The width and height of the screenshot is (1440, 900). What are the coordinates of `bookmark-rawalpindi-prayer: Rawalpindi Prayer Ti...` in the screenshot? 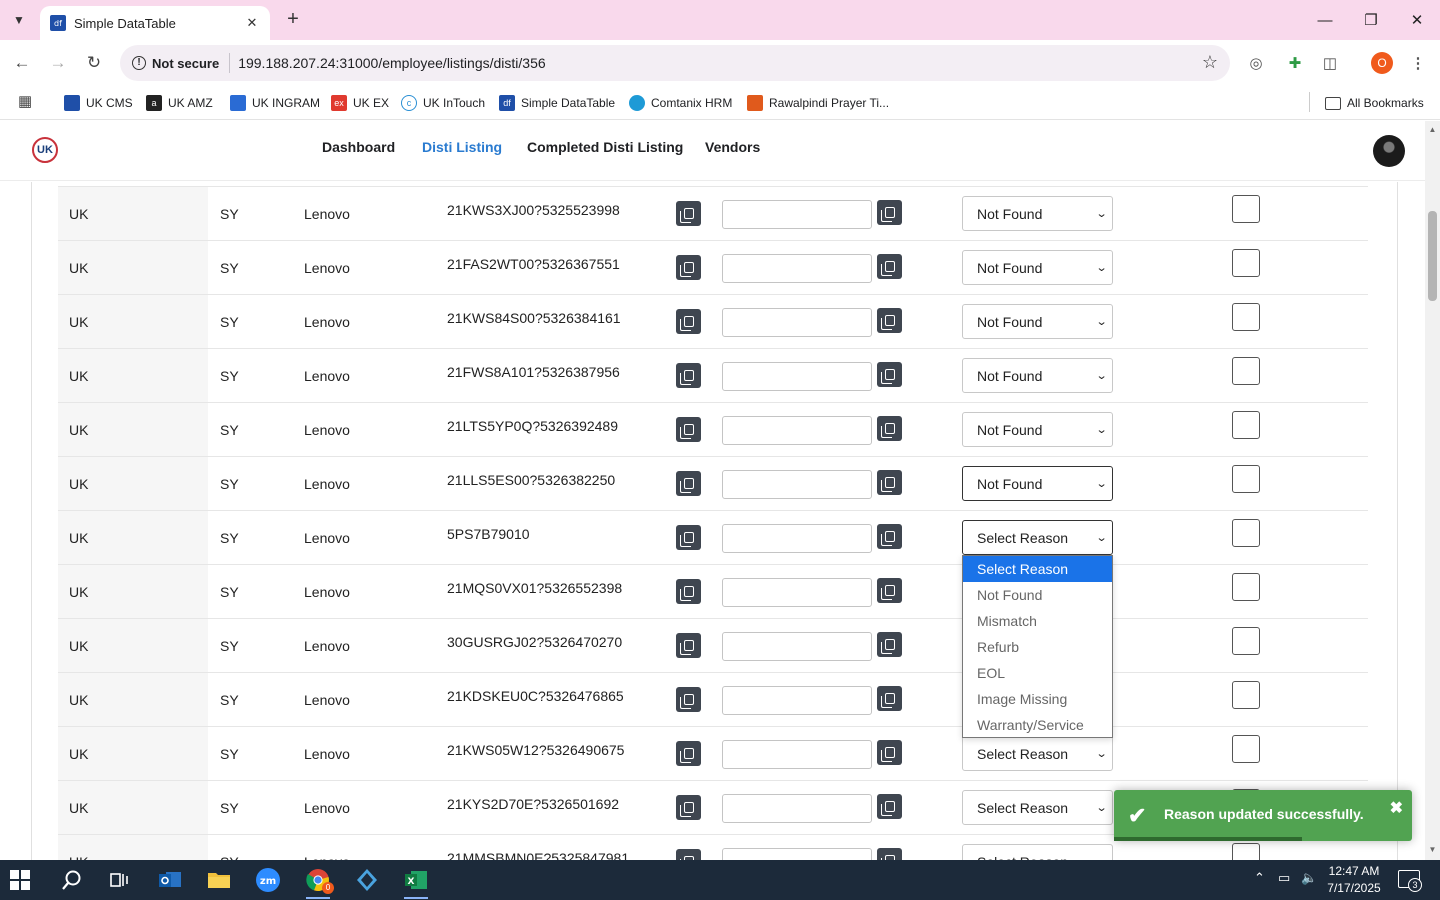 It's located at (818, 103).